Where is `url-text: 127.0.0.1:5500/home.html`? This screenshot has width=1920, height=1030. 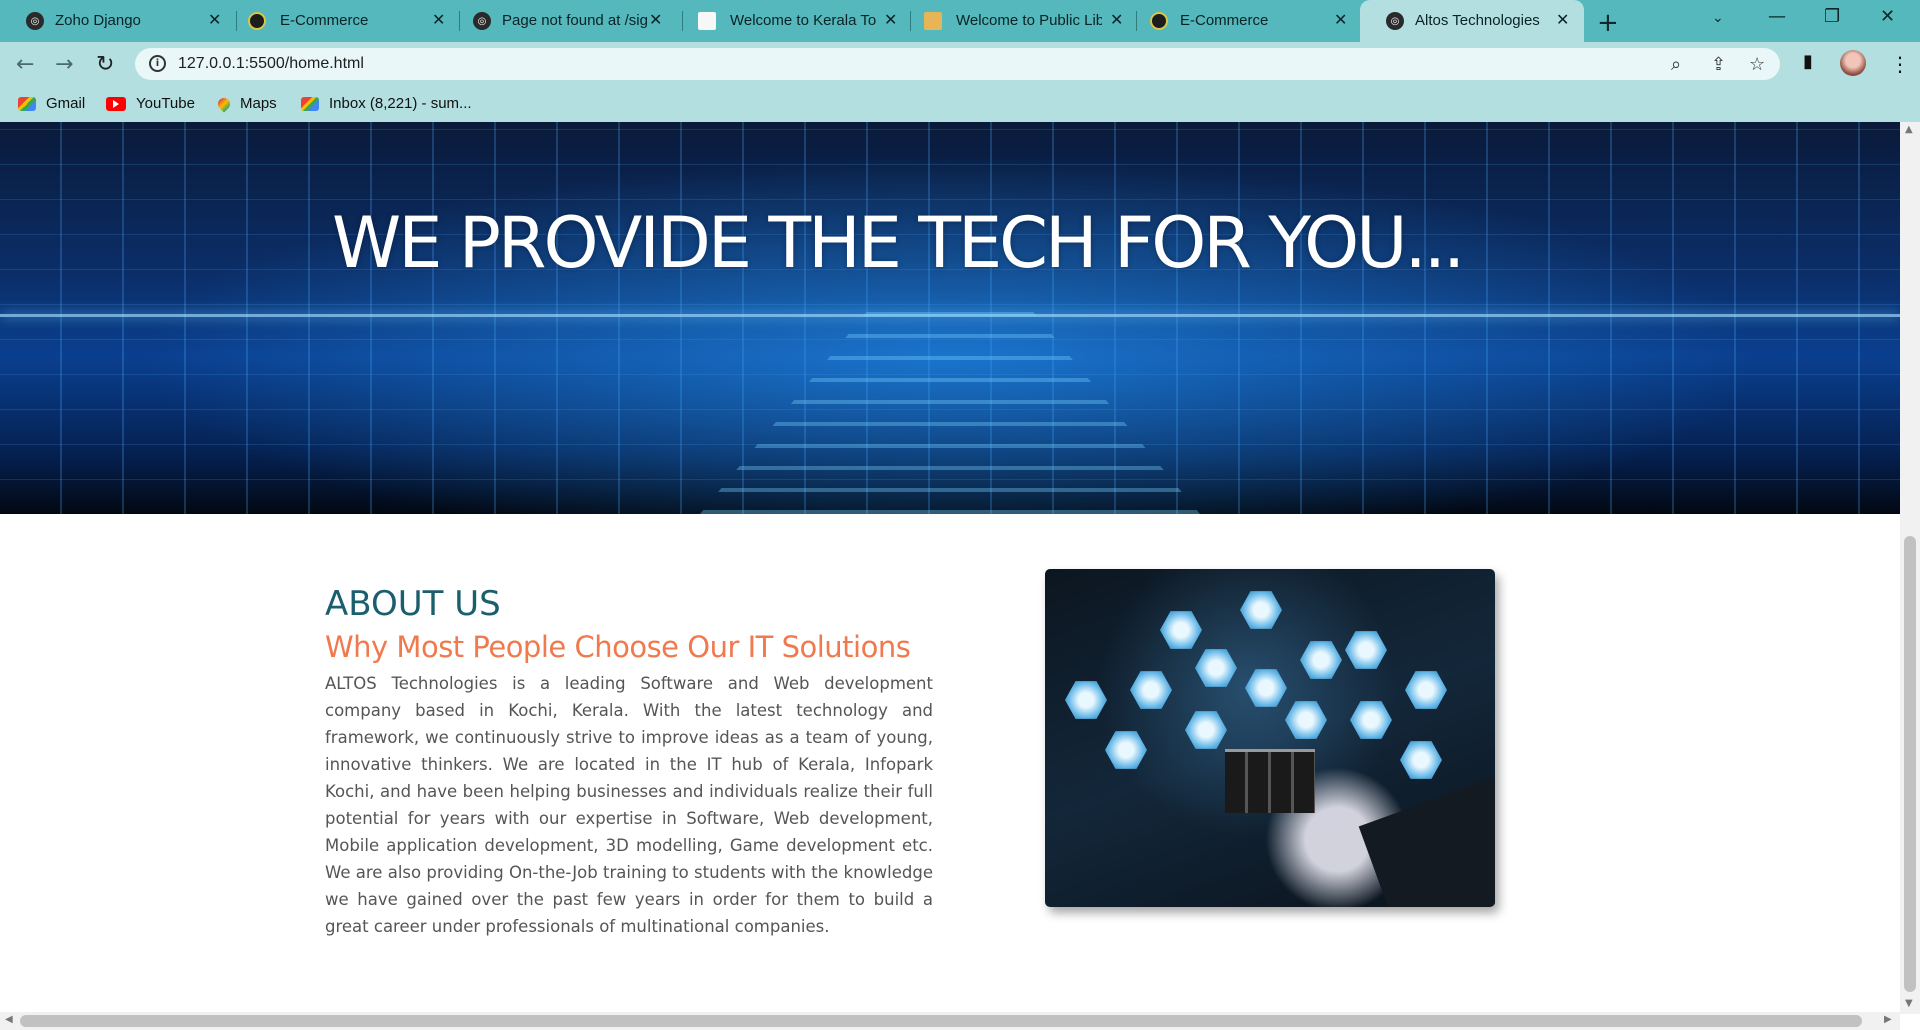
url-text: 127.0.0.1:5500/home.html is located at coordinates (271, 64).